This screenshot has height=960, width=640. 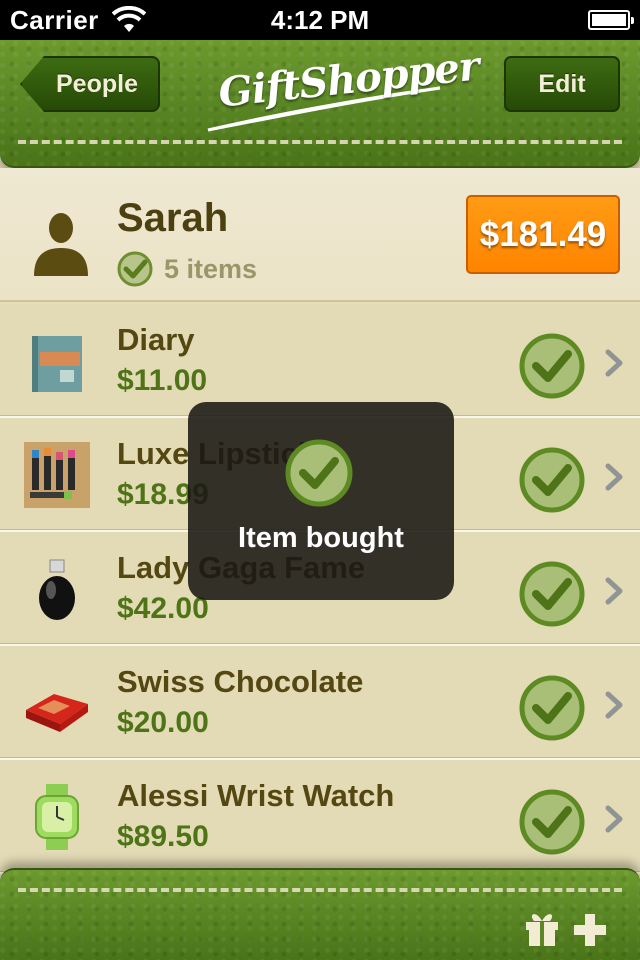 I want to click on person-silhouette-icon, so click(x=61, y=244).